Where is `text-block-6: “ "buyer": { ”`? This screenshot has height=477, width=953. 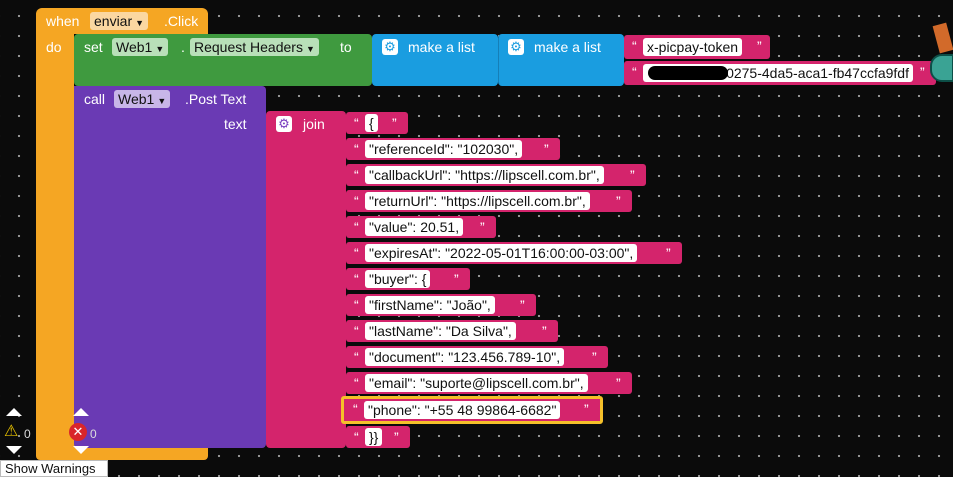 text-block-6: “ "buyer": { ” is located at coordinates (408, 279).